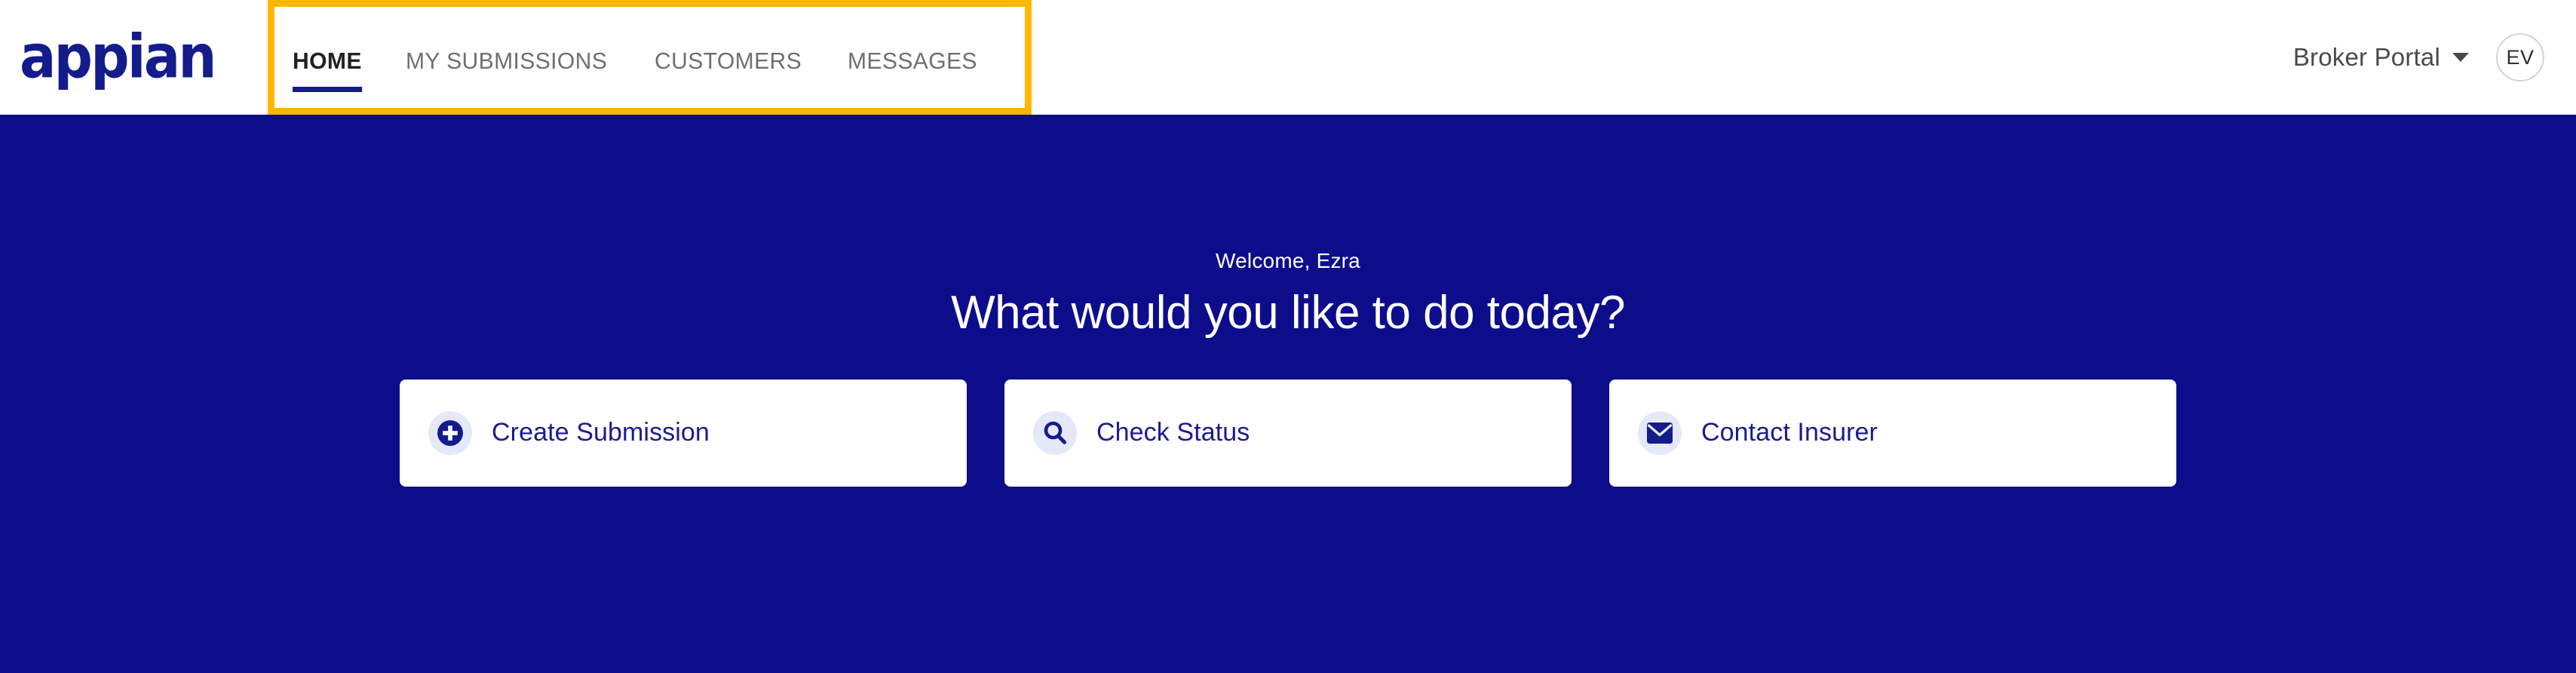 The image size is (2576, 673). I want to click on nav-item-customers: CUSTOMERS, so click(728, 57).